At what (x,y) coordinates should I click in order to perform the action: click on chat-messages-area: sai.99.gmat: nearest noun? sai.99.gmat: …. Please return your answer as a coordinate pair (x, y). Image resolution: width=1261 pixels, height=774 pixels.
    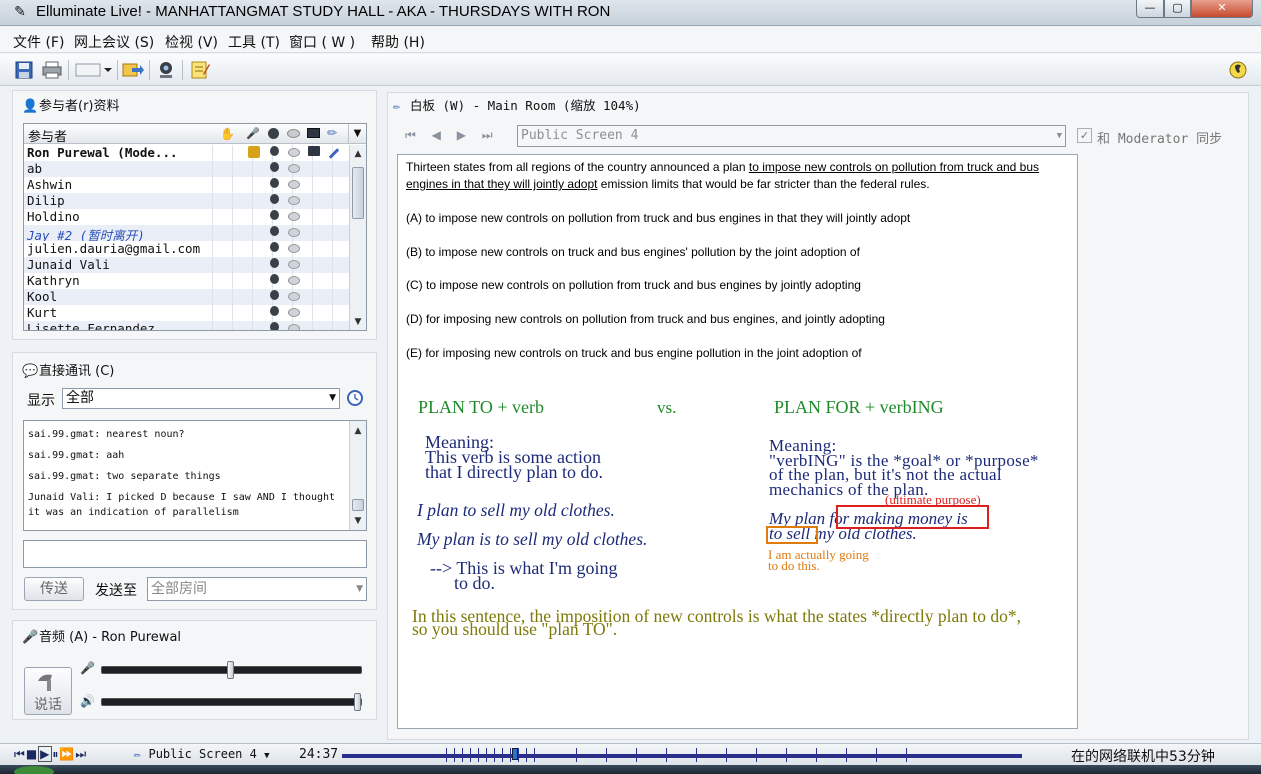
    Looking at the image, I should click on (195, 475).